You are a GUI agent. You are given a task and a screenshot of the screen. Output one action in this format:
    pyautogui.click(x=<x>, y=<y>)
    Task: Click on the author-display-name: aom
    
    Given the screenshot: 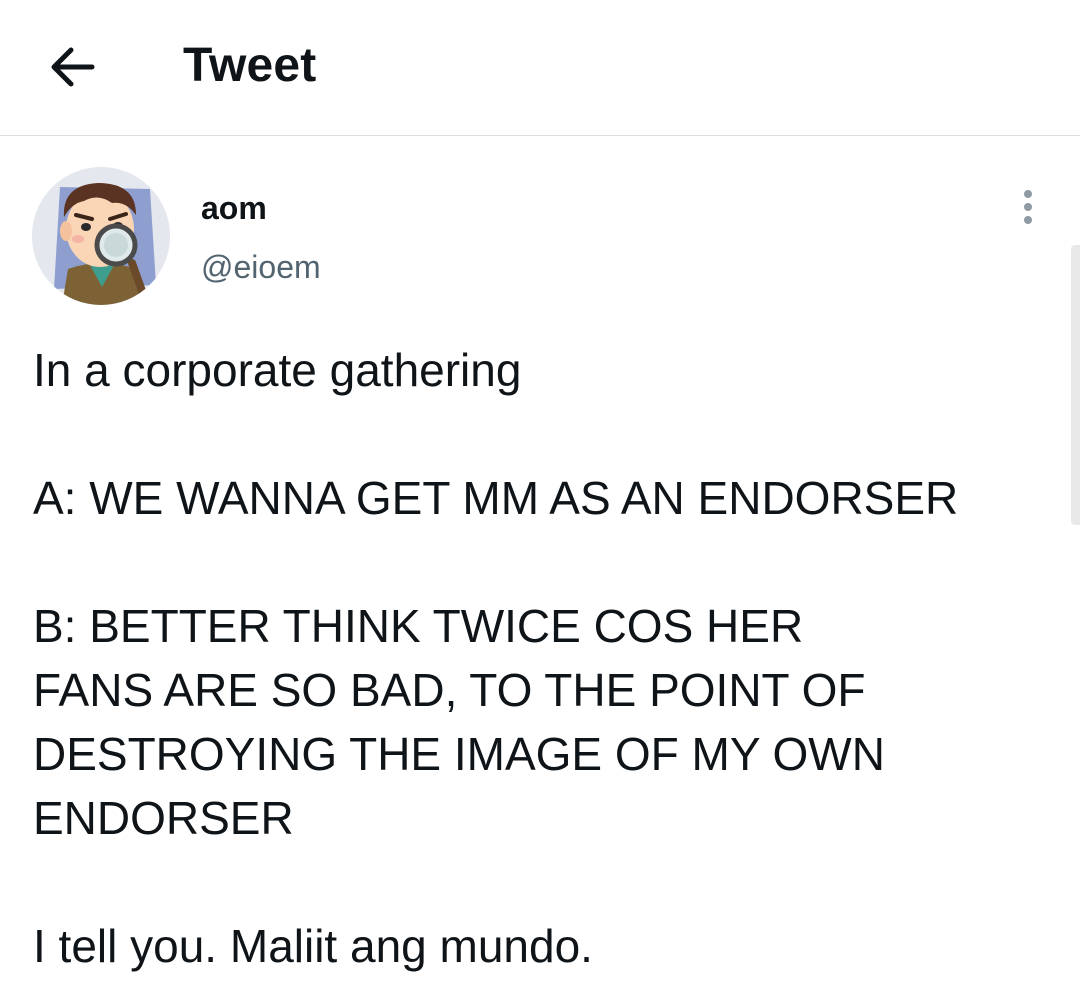 What is the action you would take?
    pyautogui.click(x=234, y=208)
    